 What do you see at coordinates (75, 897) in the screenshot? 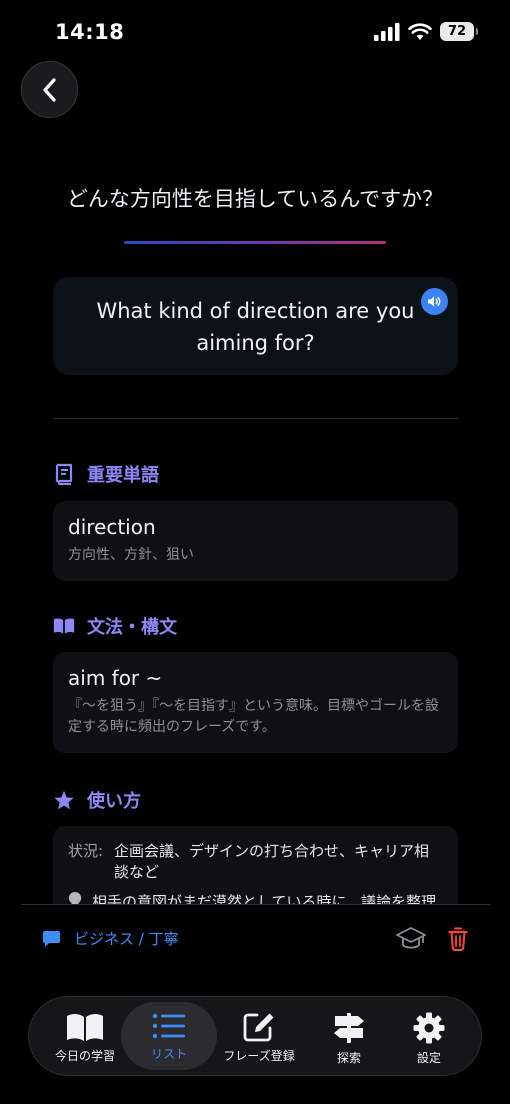
I see `lightbulb-icon` at bounding box center [75, 897].